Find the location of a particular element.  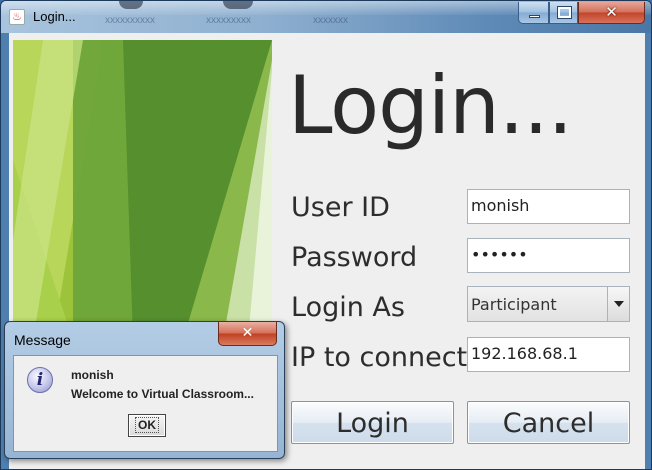

background-taskbar-label: xxxxxxxxx is located at coordinates (228, 20).